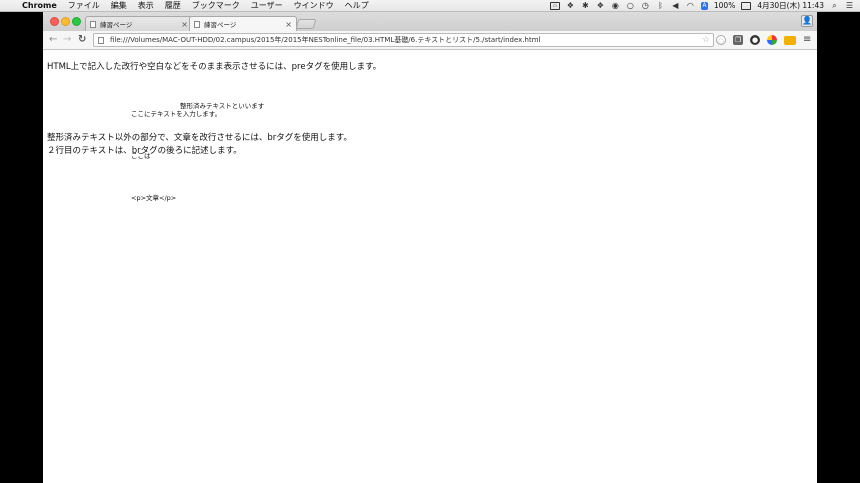 This screenshot has width=860, height=483. Describe the element at coordinates (706, 40) in the screenshot. I see `bookmark-star-icon: ☆` at that location.